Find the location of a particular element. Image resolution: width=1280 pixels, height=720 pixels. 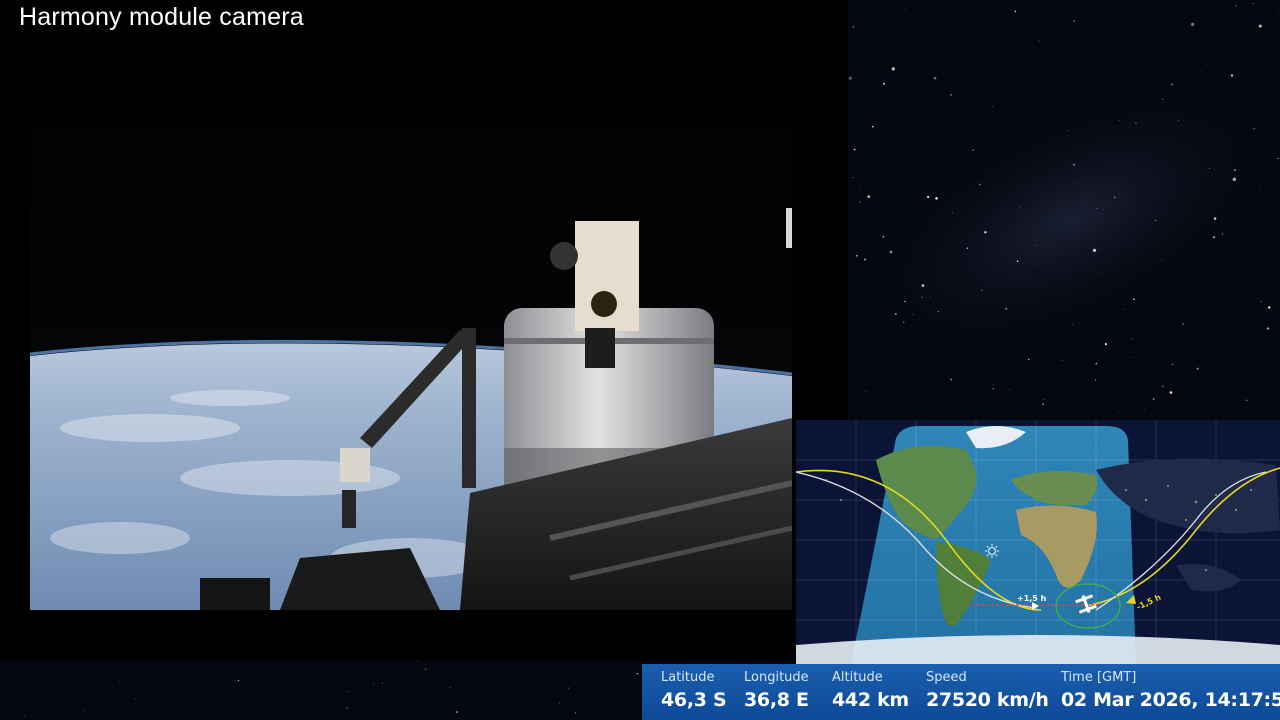

latitude-readout: Latitude 46,3 S is located at coordinates (694, 692).